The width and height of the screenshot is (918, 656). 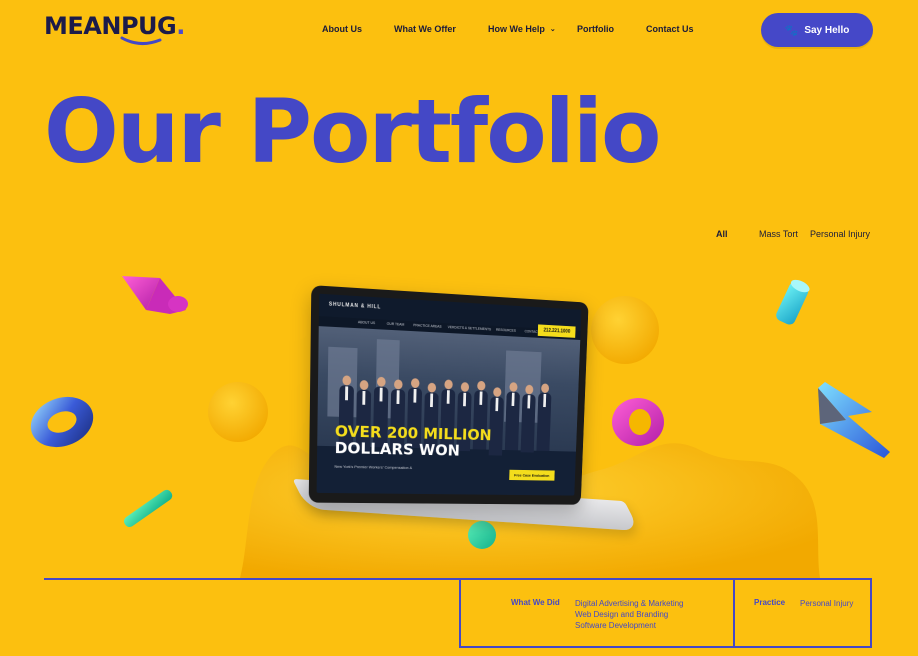 I want to click on cyan-cylinder-shape, so click(x=793, y=302).